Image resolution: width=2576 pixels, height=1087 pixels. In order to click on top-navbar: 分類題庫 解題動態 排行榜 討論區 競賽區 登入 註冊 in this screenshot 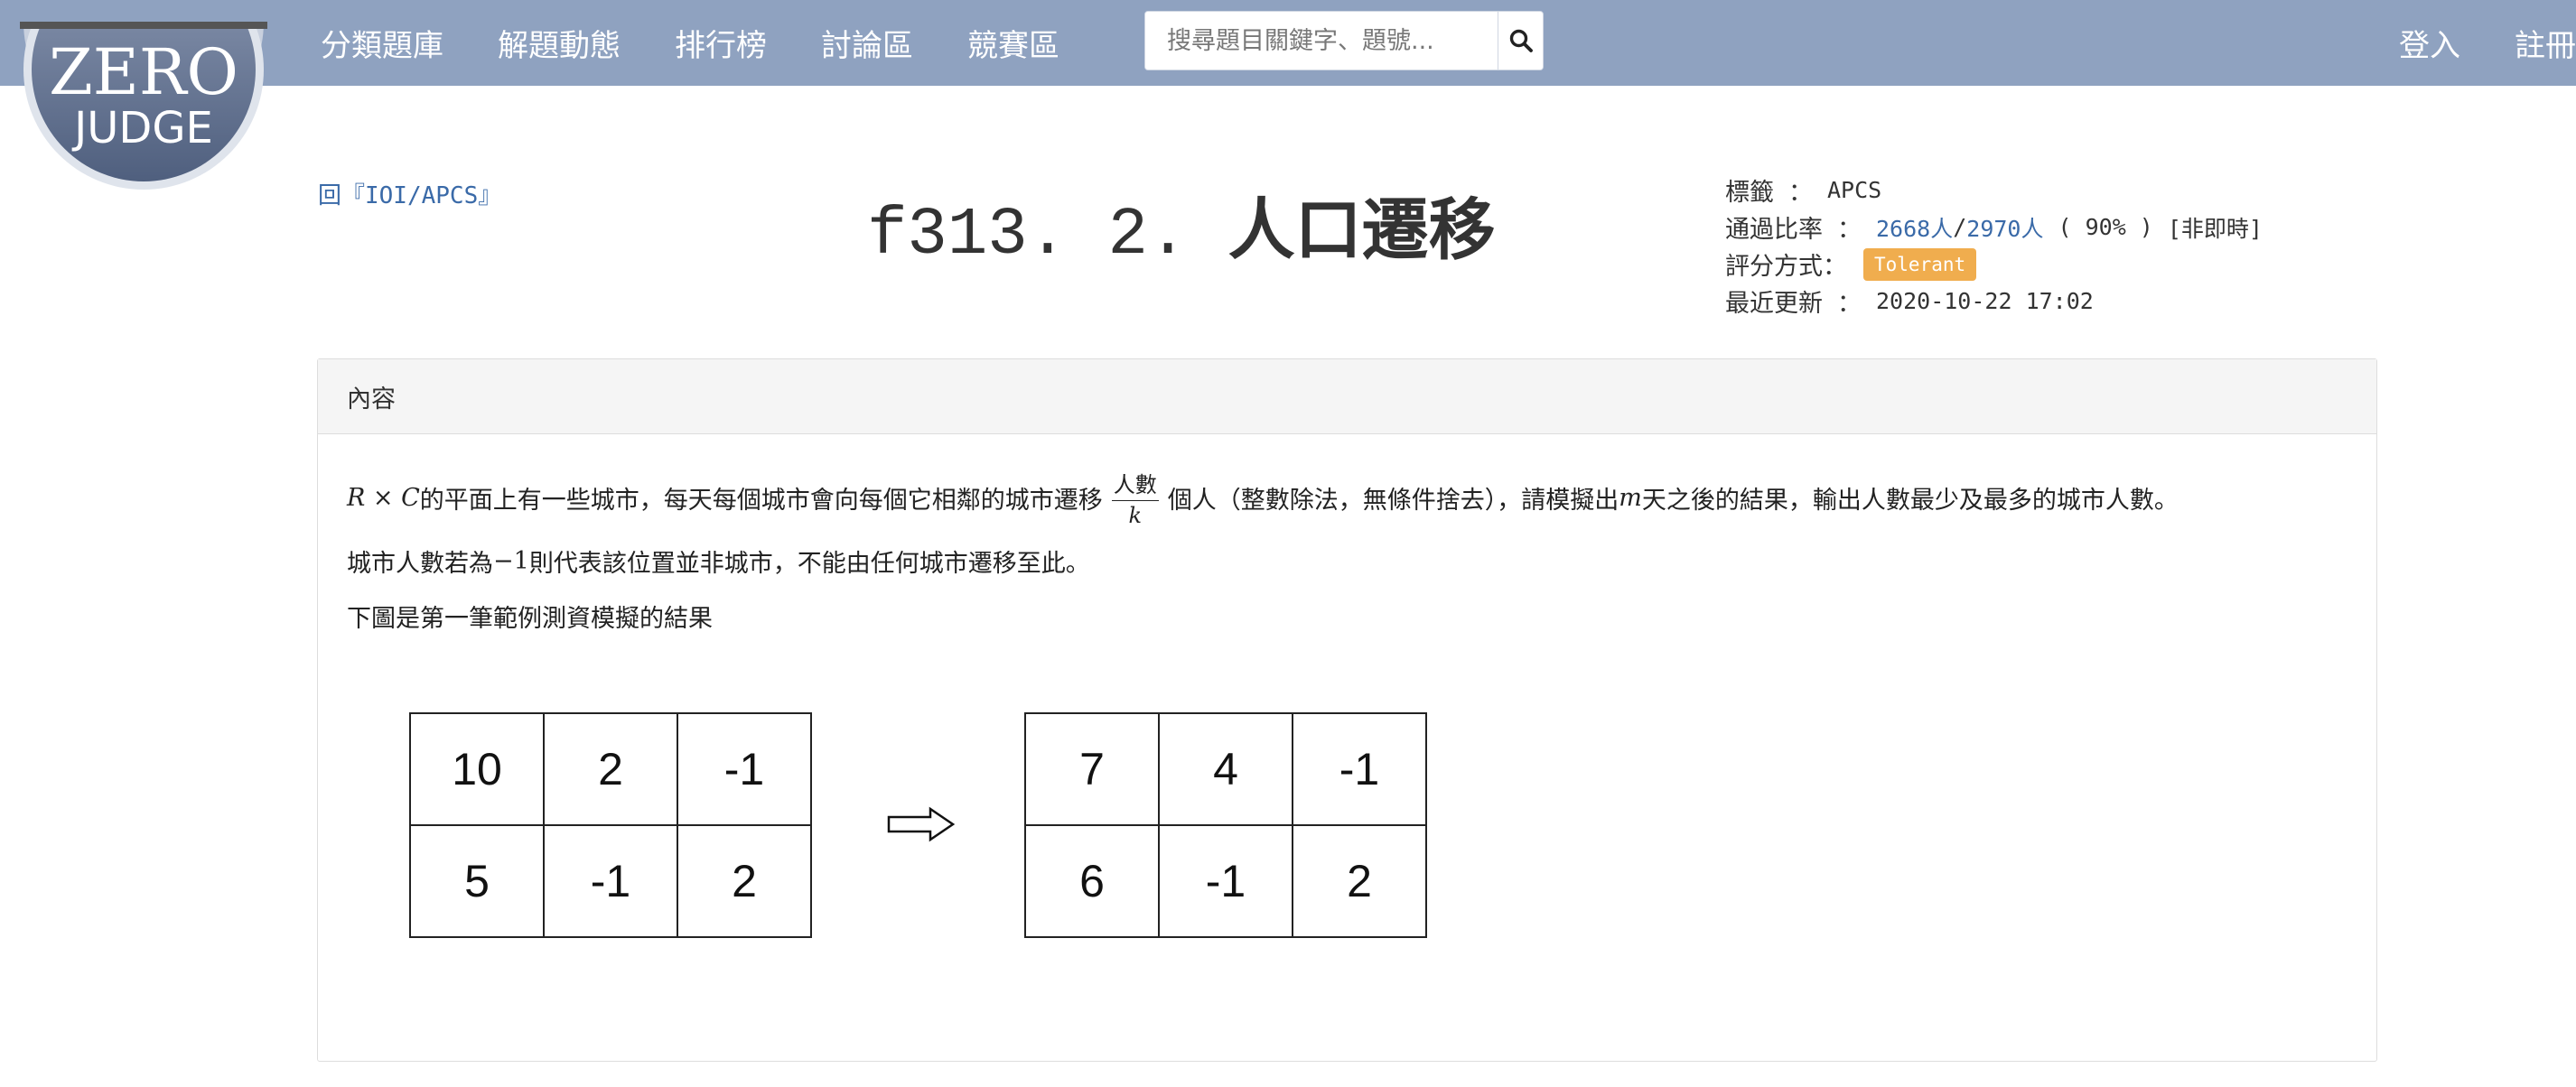, I will do `click(1288, 43)`.